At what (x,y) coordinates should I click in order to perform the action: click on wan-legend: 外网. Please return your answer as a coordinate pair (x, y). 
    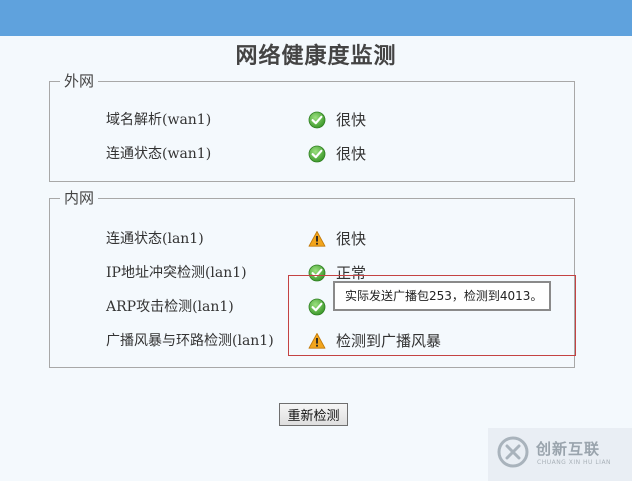
    Looking at the image, I should click on (79, 81).